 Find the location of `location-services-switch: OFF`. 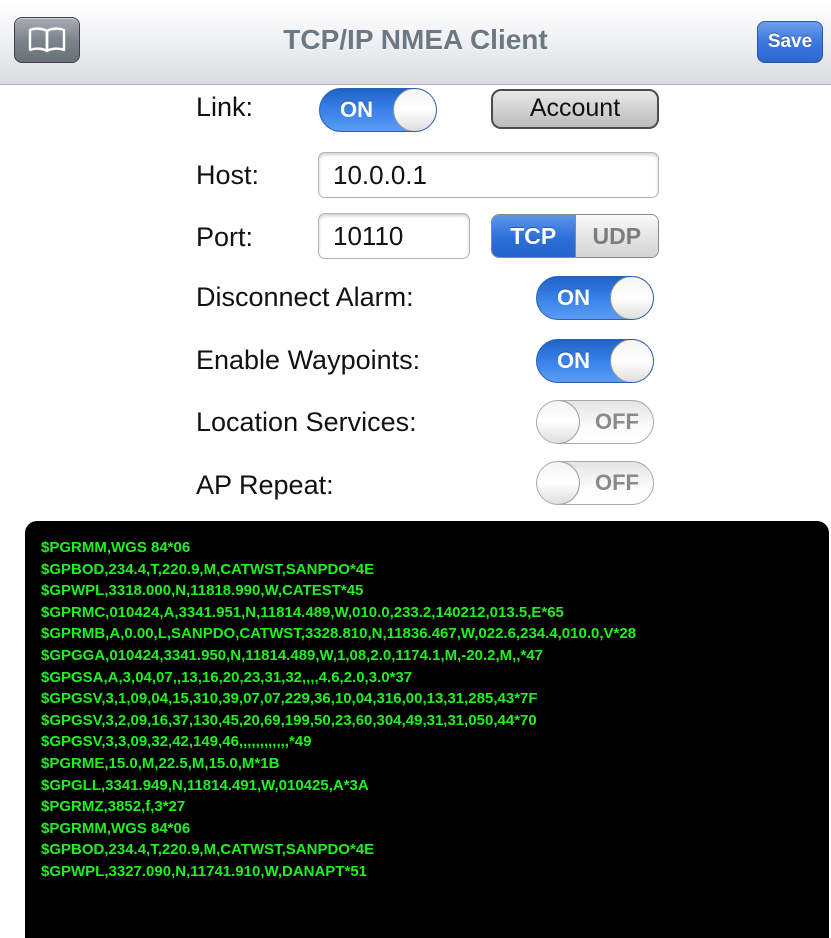

location-services-switch: OFF is located at coordinates (595, 422).